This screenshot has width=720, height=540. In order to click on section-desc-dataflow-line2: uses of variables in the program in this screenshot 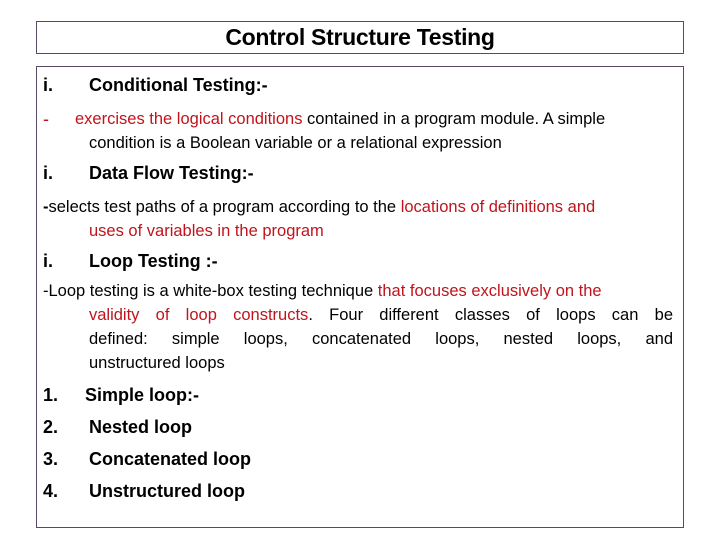, I will do `click(206, 231)`.